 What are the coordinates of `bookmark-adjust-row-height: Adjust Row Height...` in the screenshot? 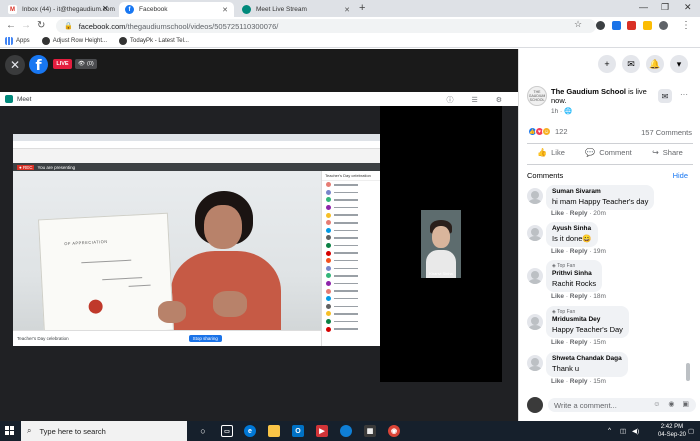 It's located at (74, 41).